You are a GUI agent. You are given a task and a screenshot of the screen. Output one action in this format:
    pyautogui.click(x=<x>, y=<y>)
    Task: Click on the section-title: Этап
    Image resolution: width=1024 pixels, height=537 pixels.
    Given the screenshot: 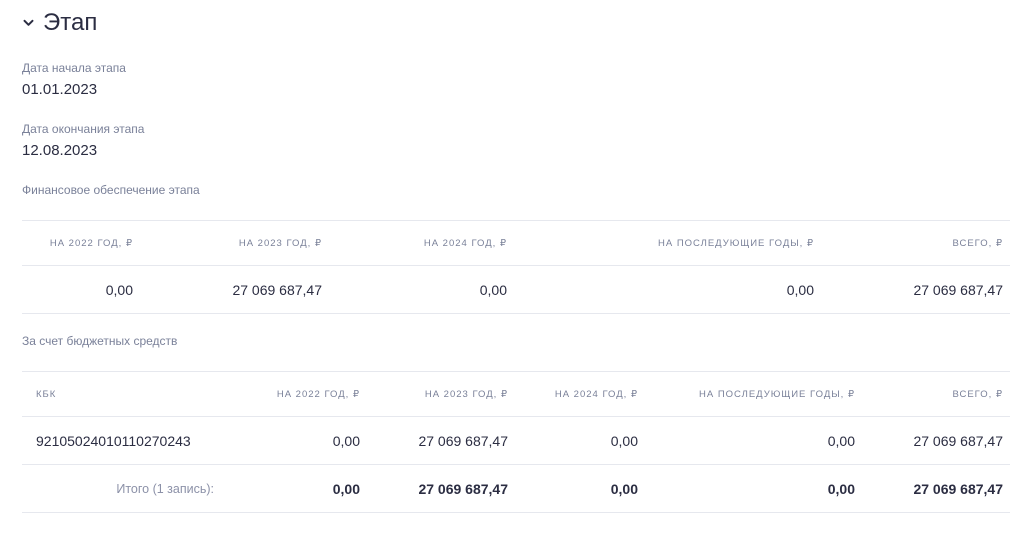 What is the action you would take?
    pyautogui.click(x=70, y=22)
    